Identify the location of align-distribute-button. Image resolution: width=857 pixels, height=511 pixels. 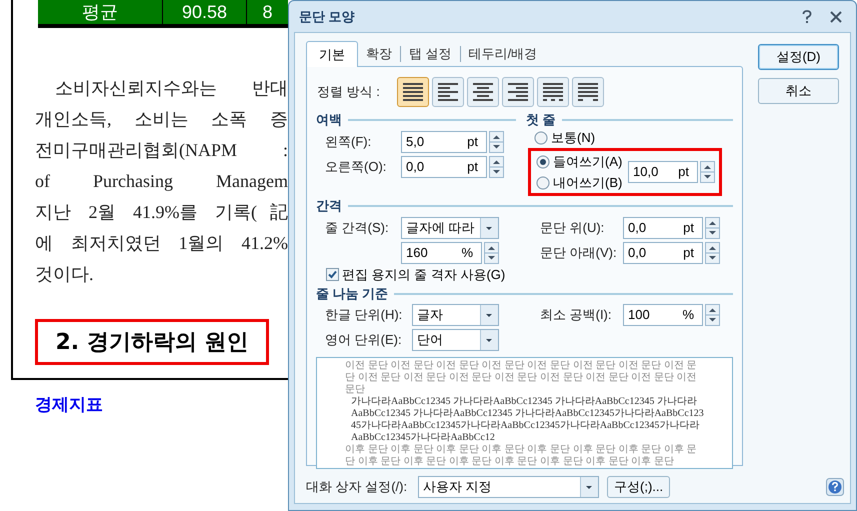
(553, 92).